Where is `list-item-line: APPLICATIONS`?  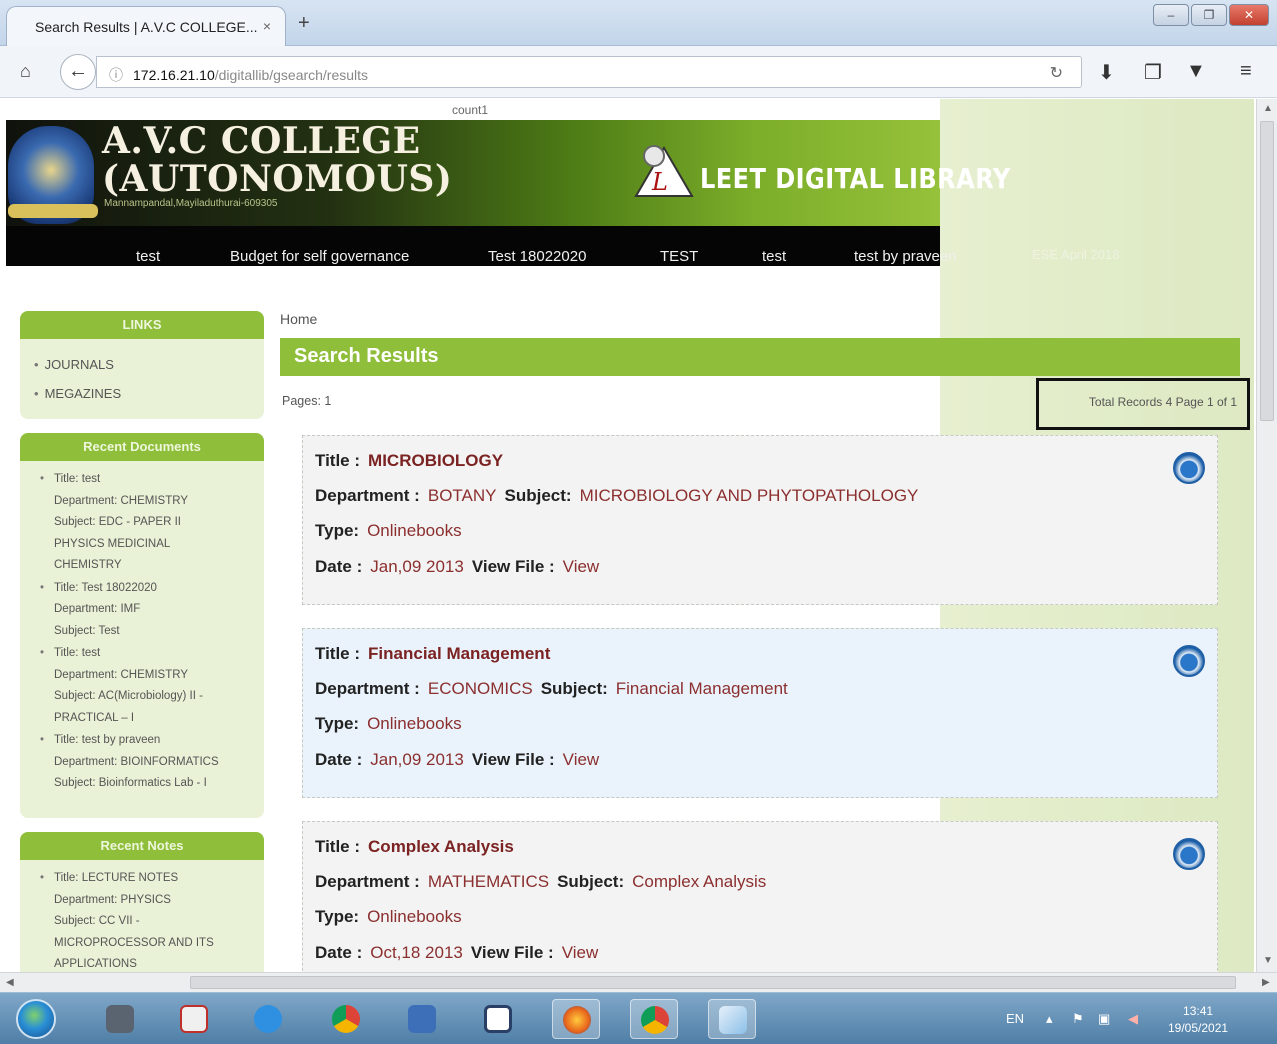
list-item-line: APPLICATIONS is located at coordinates (95, 964).